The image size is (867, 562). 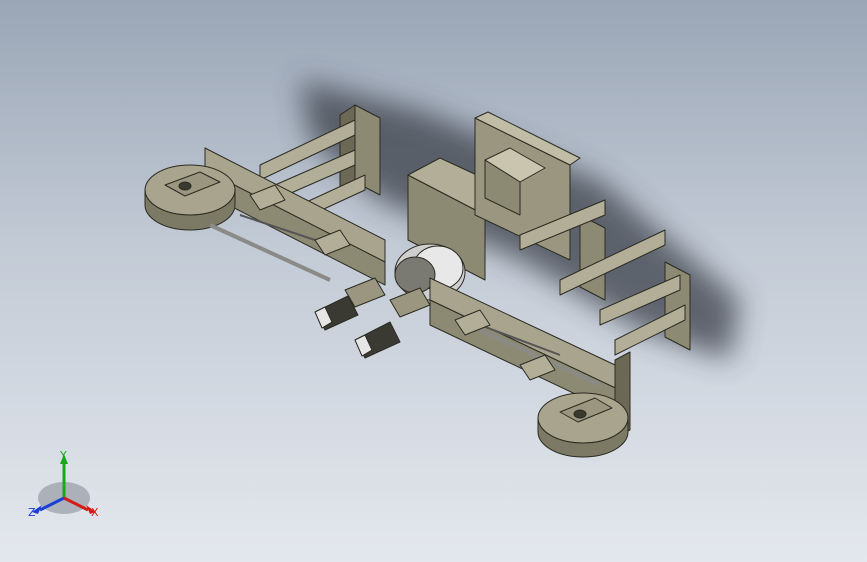 I want to click on y-axis-label: Y, so click(x=63, y=455).